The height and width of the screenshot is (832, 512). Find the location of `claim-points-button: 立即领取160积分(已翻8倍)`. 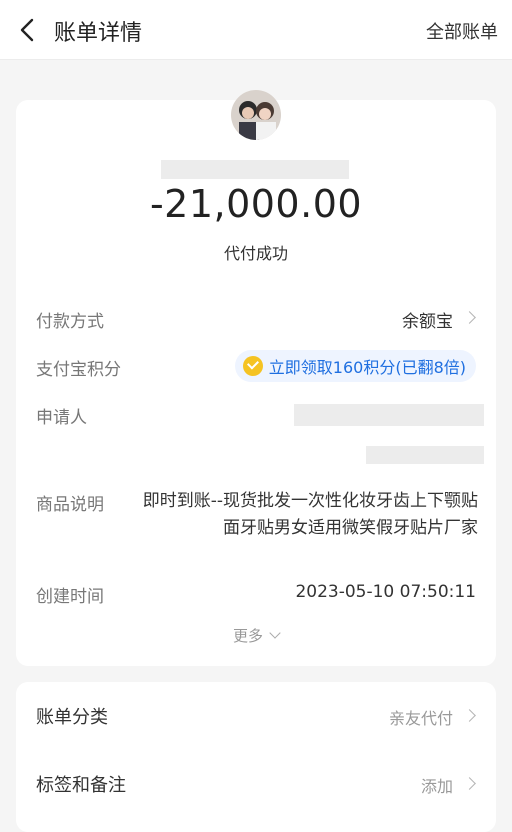

claim-points-button: 立即领取160积分(已翻8倍) is located at coordinates (355, 366).